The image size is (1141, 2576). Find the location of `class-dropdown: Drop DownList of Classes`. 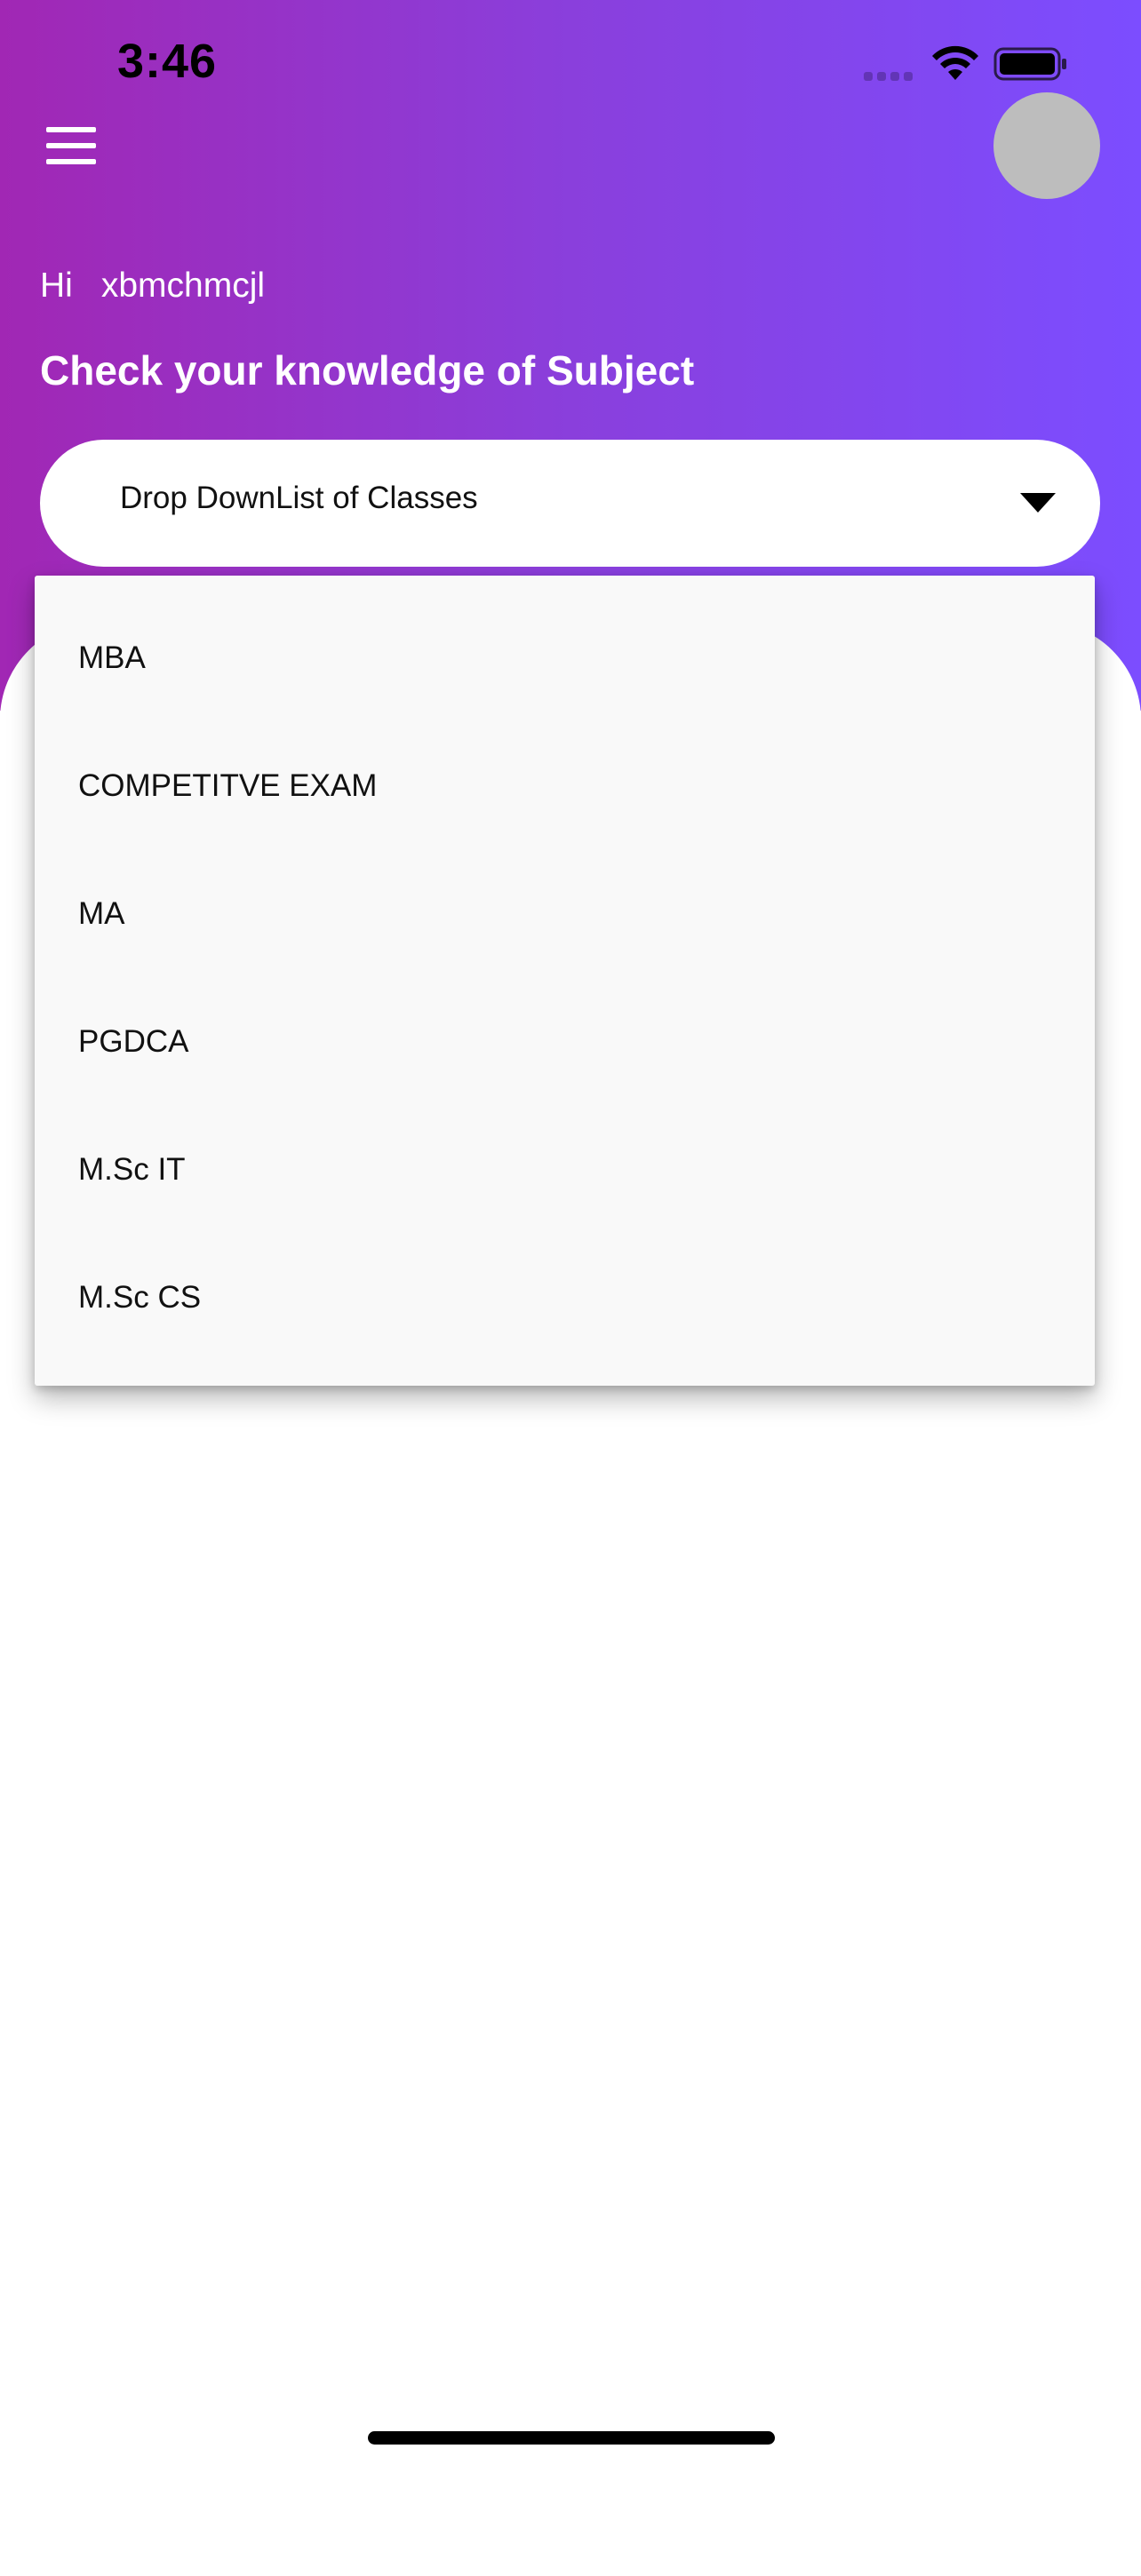

class-dropdown: Drop DownList of Classes is located at coordinates (570, 503).